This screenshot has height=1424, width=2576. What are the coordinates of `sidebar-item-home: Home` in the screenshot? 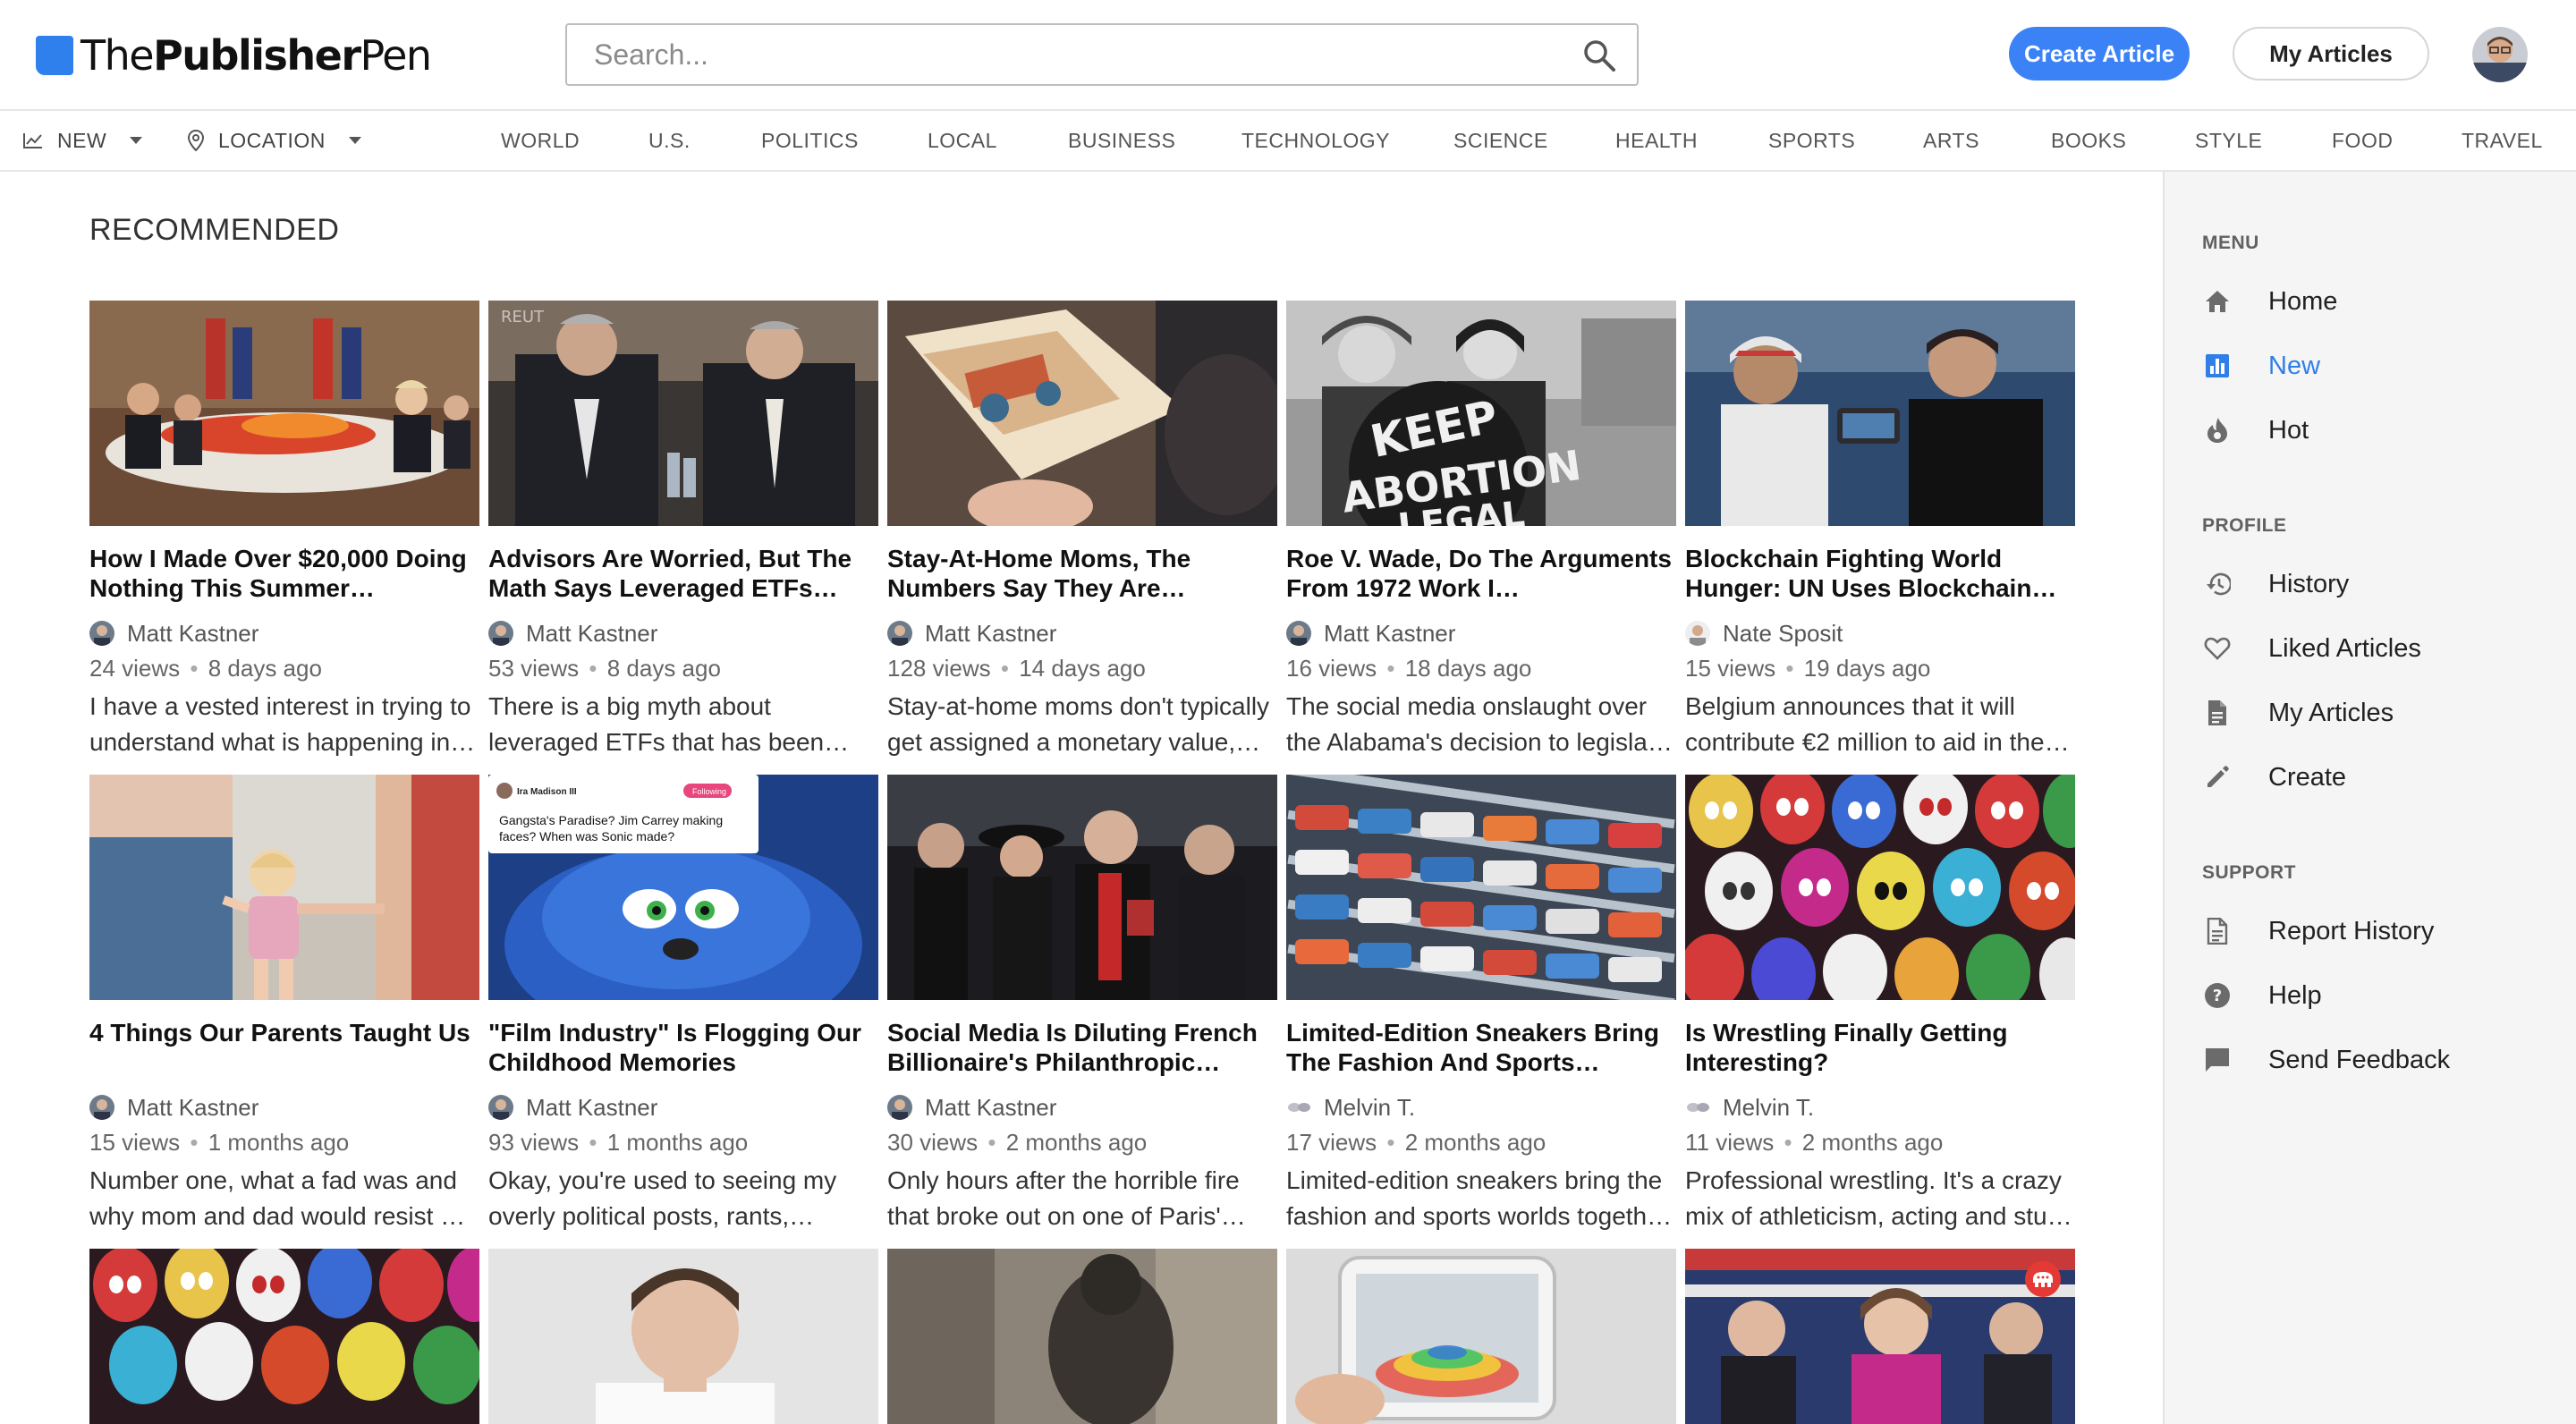 It's located at (2269, 301).